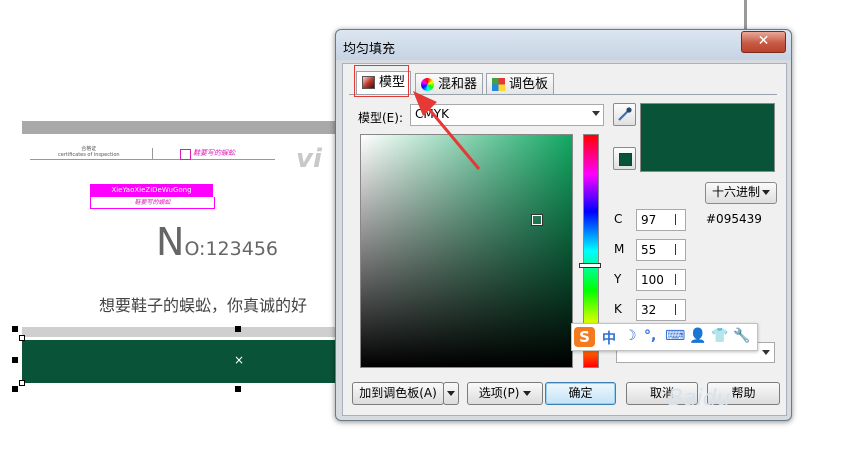 This screenshot has width=862, height=464. I want to click on tab-palette: 调色板, so click(520, 84).